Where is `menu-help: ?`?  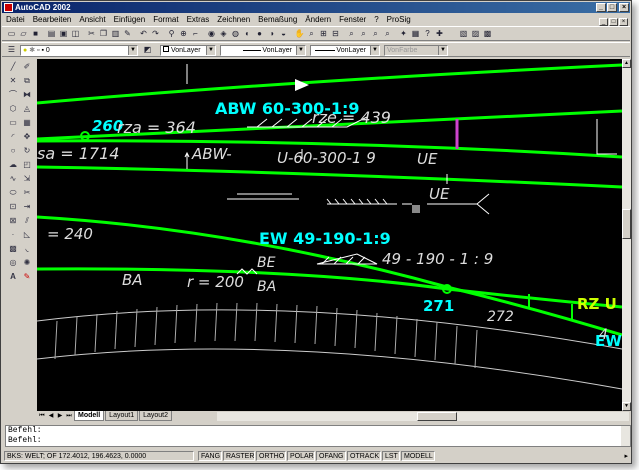
menu-help: ? is located at coordinates (376, 19).